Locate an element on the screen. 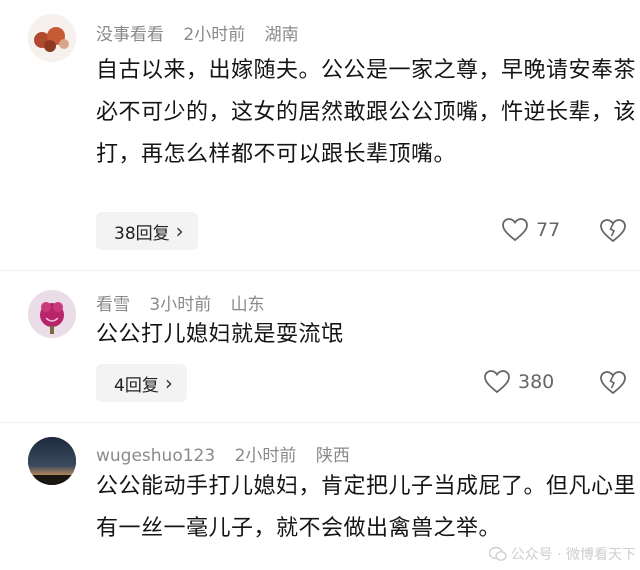  like-button: 77 is located at coordinates (531, 230).